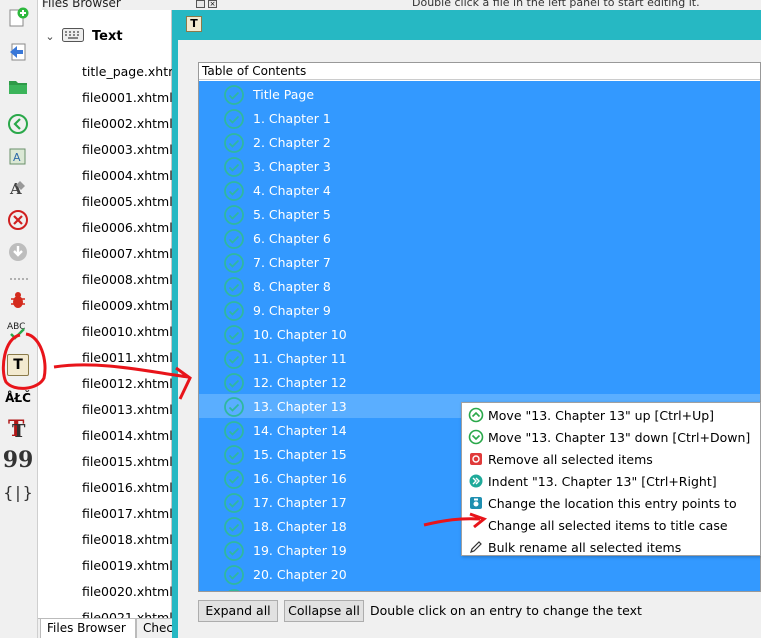  I want to click on context-menu-label: Indent "13. Chapter 13" [Ctrl+Right], so click(602, 481).